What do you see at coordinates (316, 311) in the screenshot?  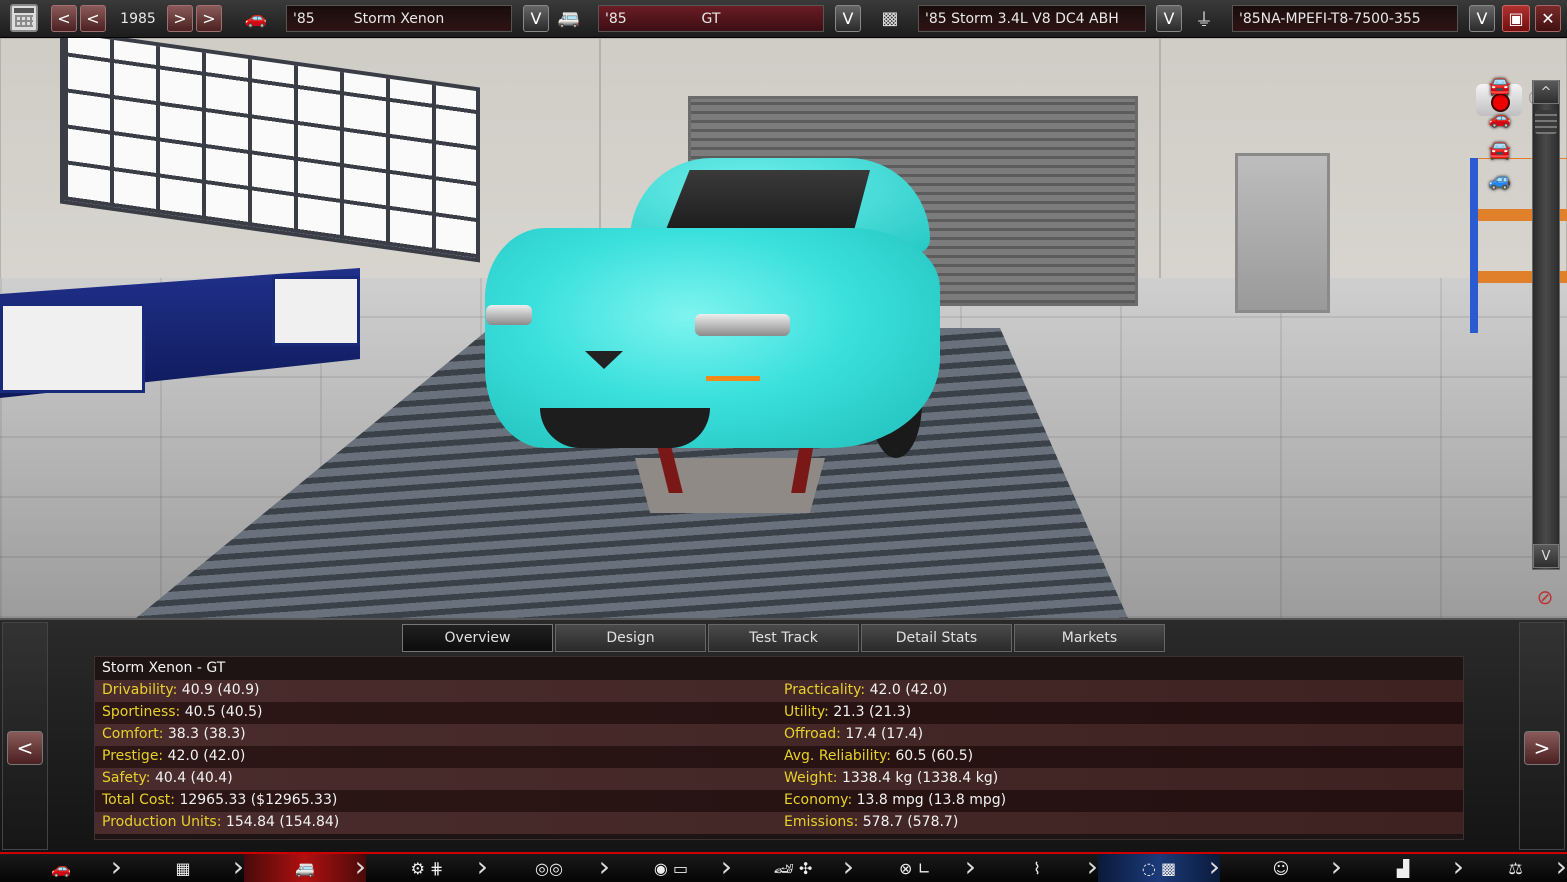 I see `workbench-cabinet-right` at bounding box center [316, 311].